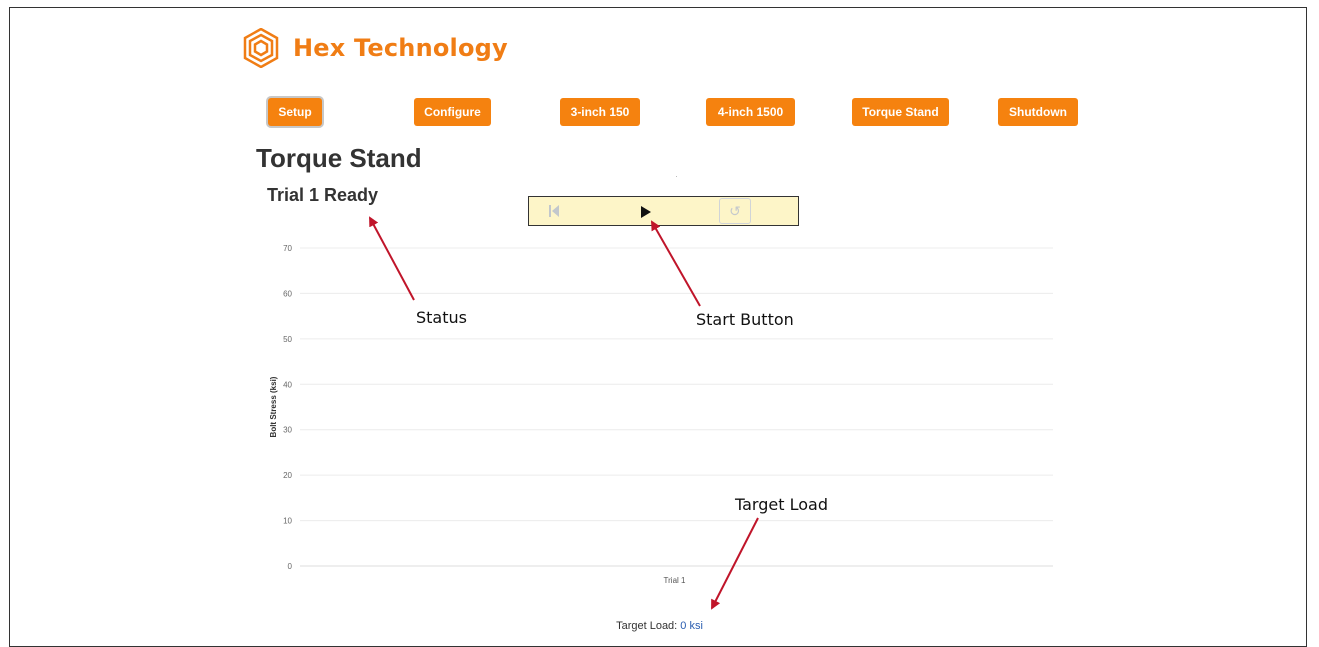 This screenshot has width=1319, height=647. I want to click on x-tick-label: Trial 1, so click(675, 580).